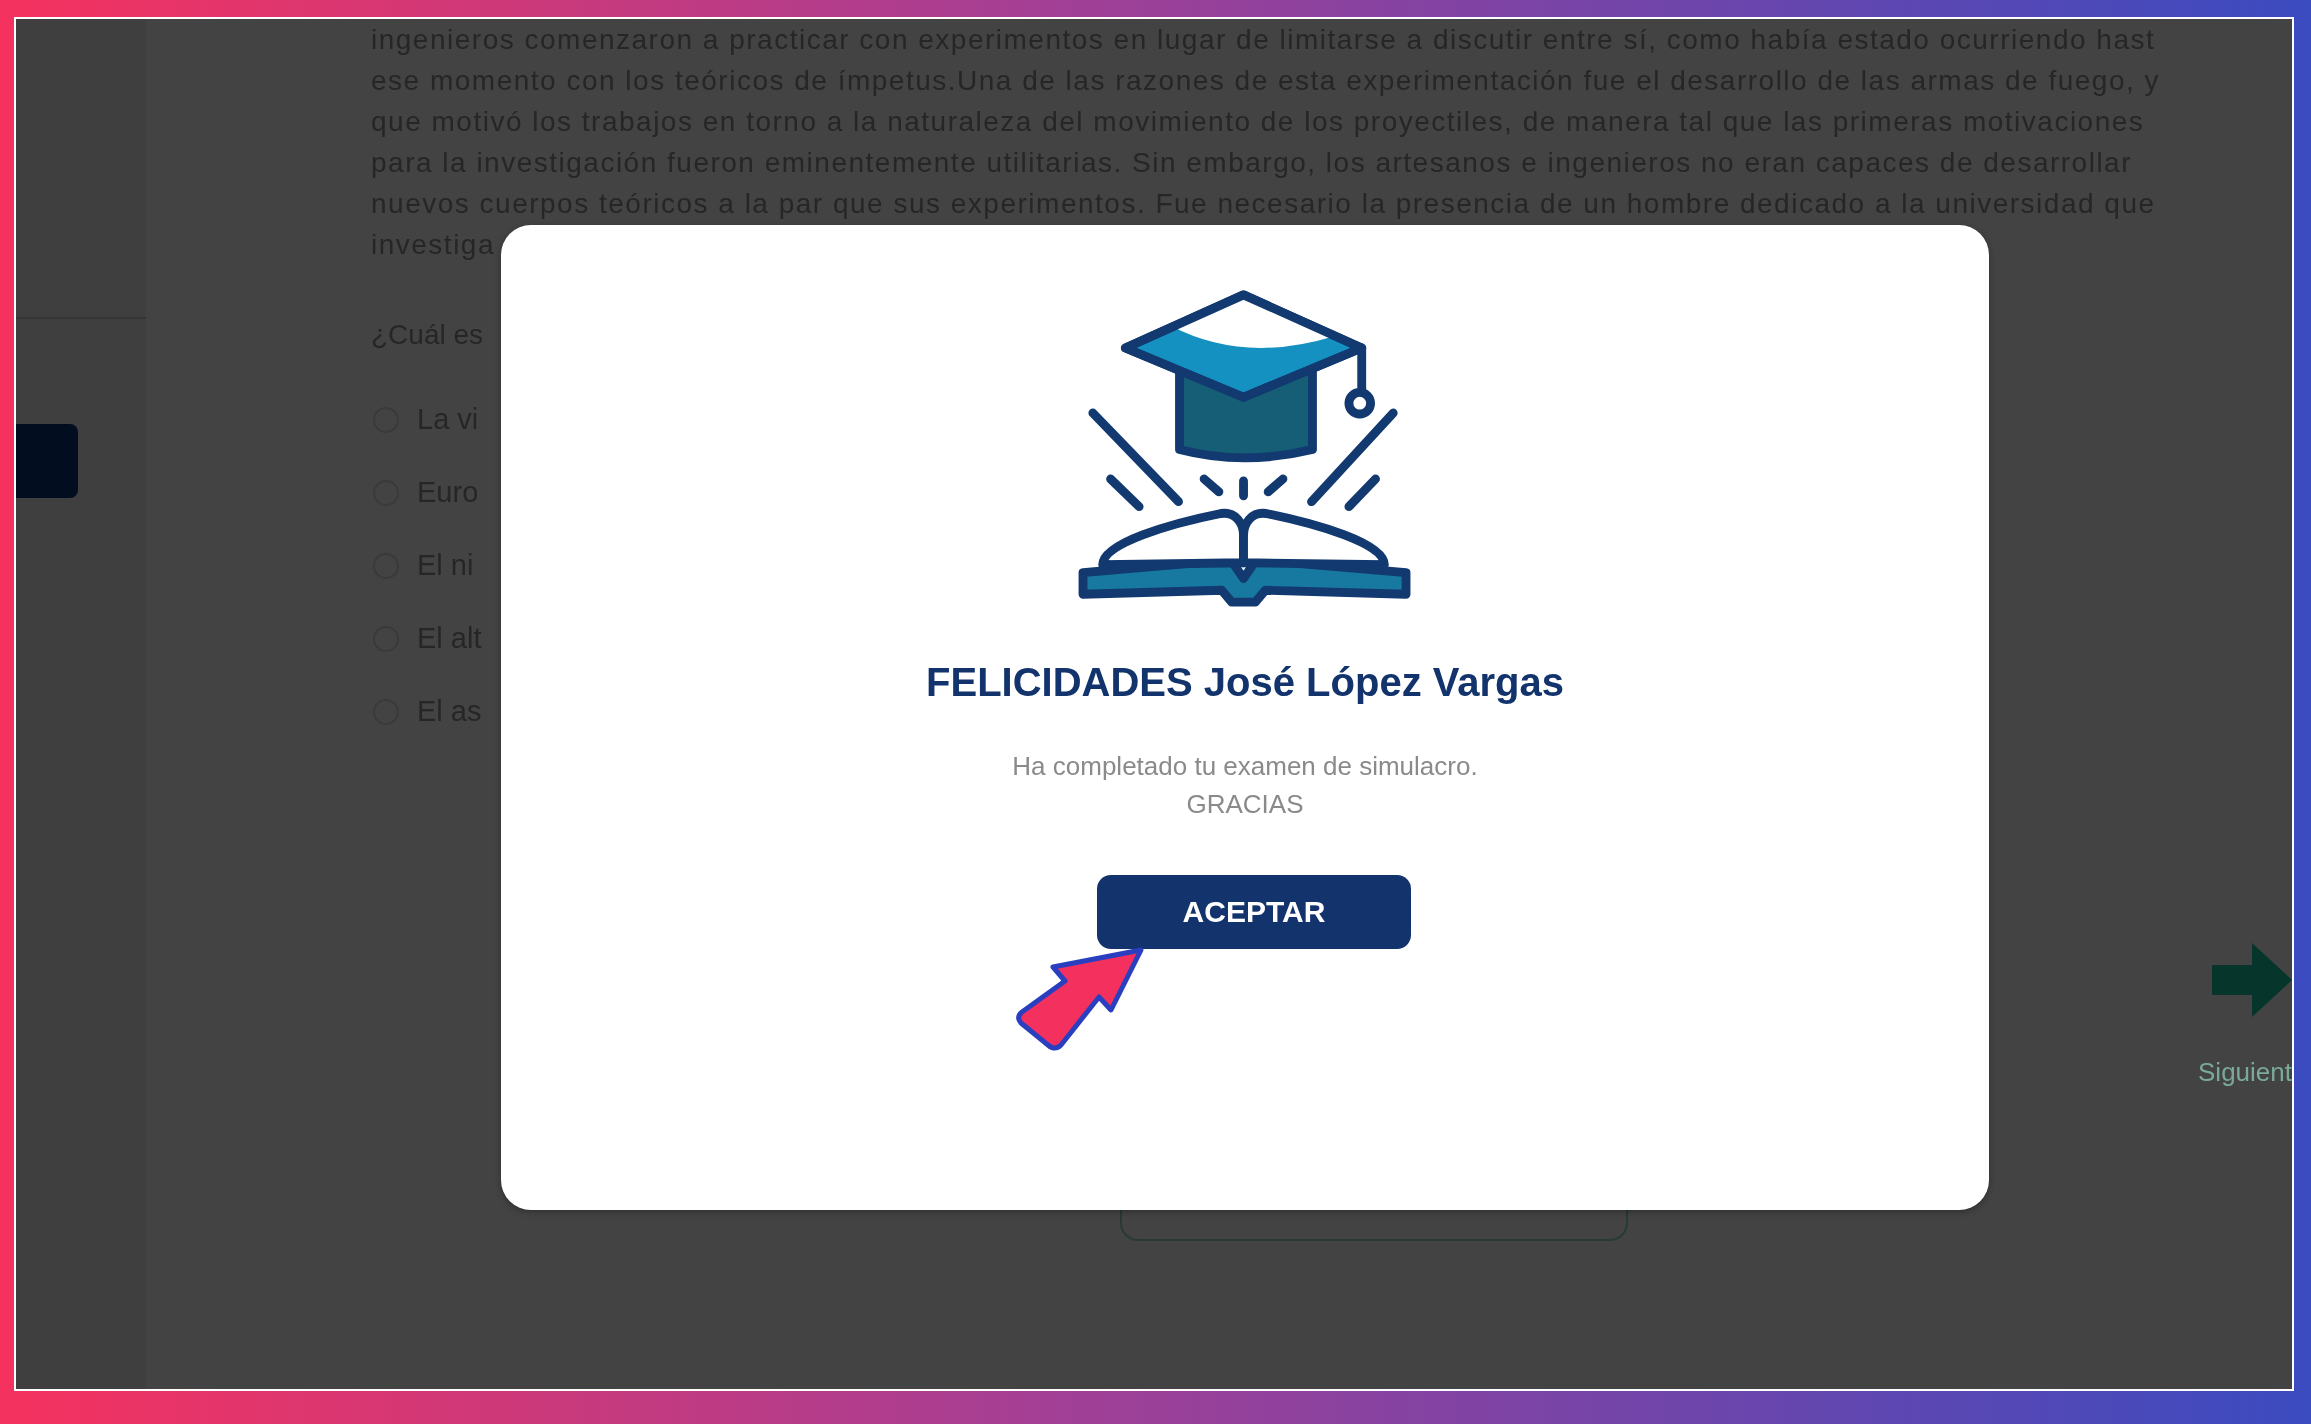 The image size is (2311, 1424). I want to click on right-arrow-icon, so click(2252, 980).